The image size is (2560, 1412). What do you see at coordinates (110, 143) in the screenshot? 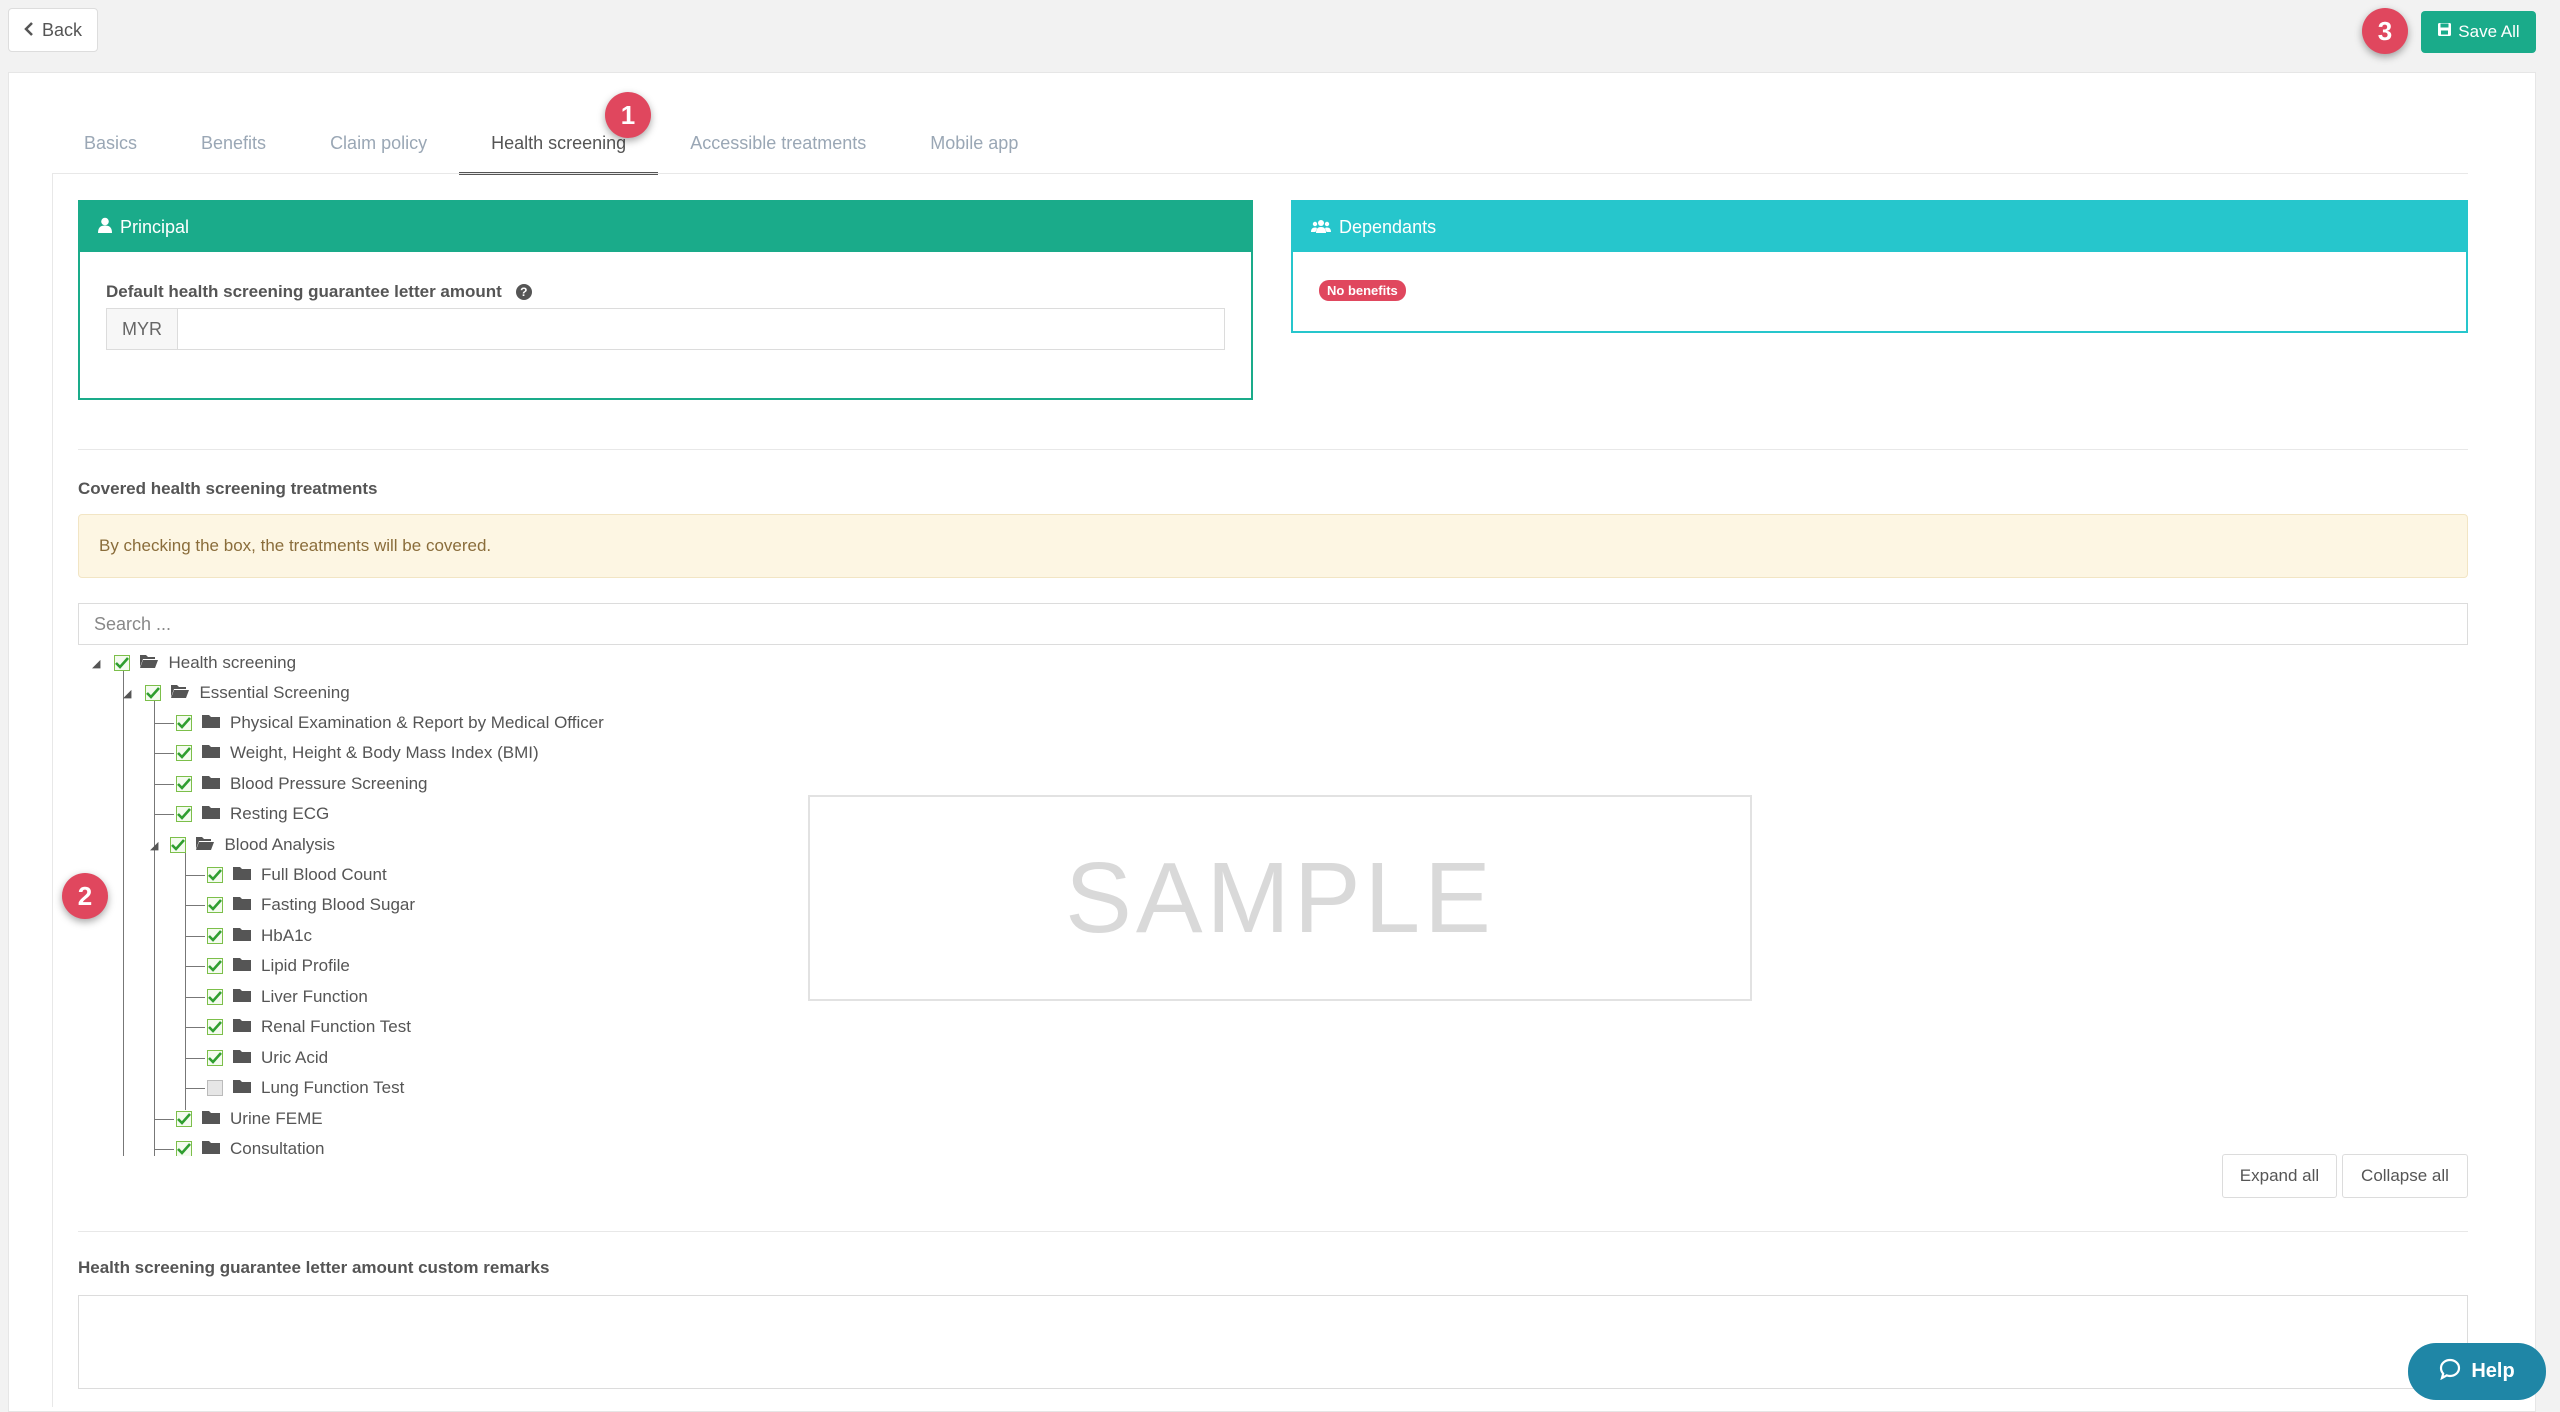
I see `tab-basics: Basics` at bounding box center [110, 143].